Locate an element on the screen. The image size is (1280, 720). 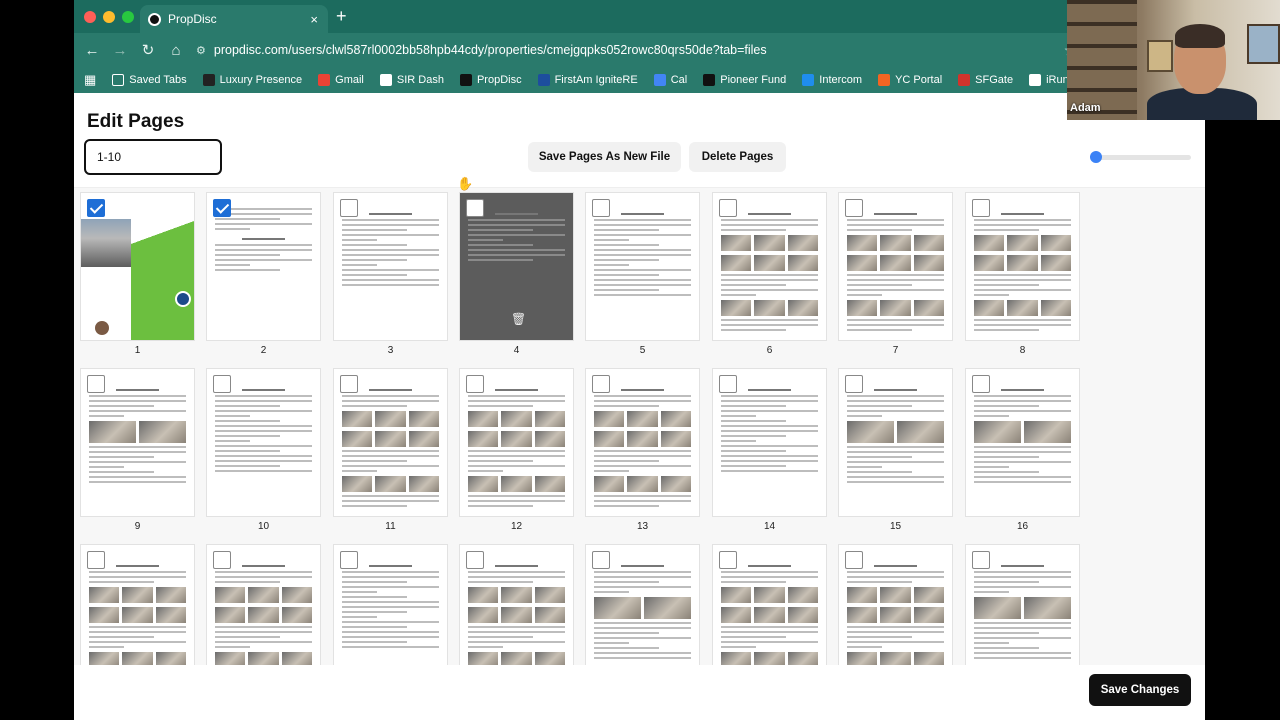
bookmark-firstam-ignitere: FirstAm IgniteRE is located at coordinates (587, 80).